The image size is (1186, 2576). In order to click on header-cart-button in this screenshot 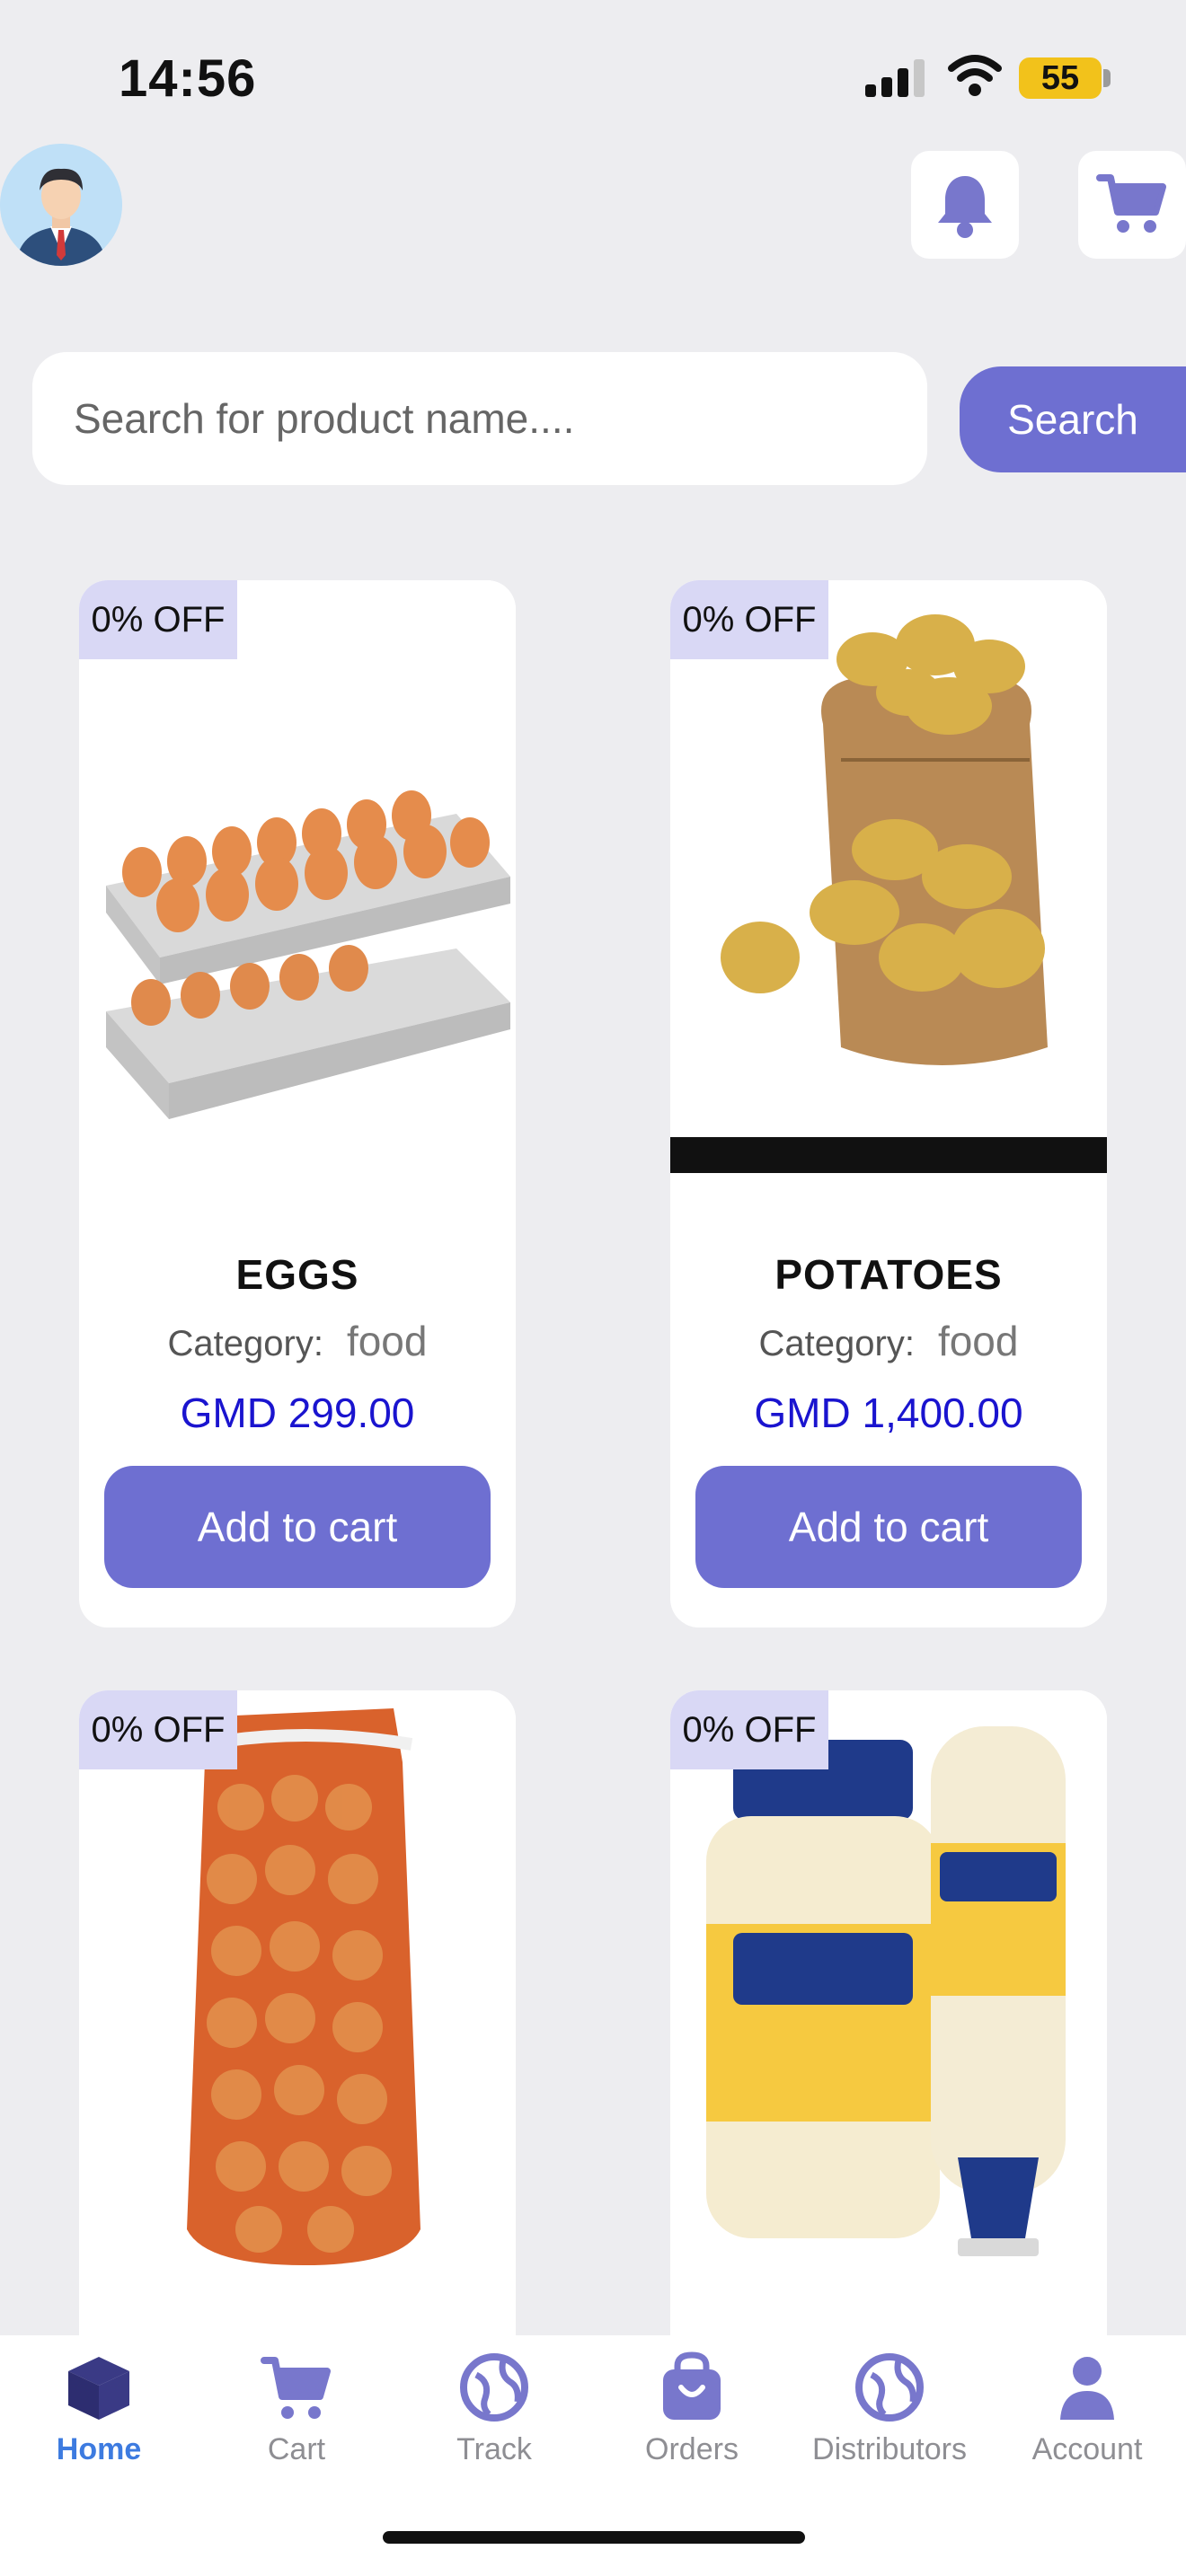, I will do `click(1132, 205)`.